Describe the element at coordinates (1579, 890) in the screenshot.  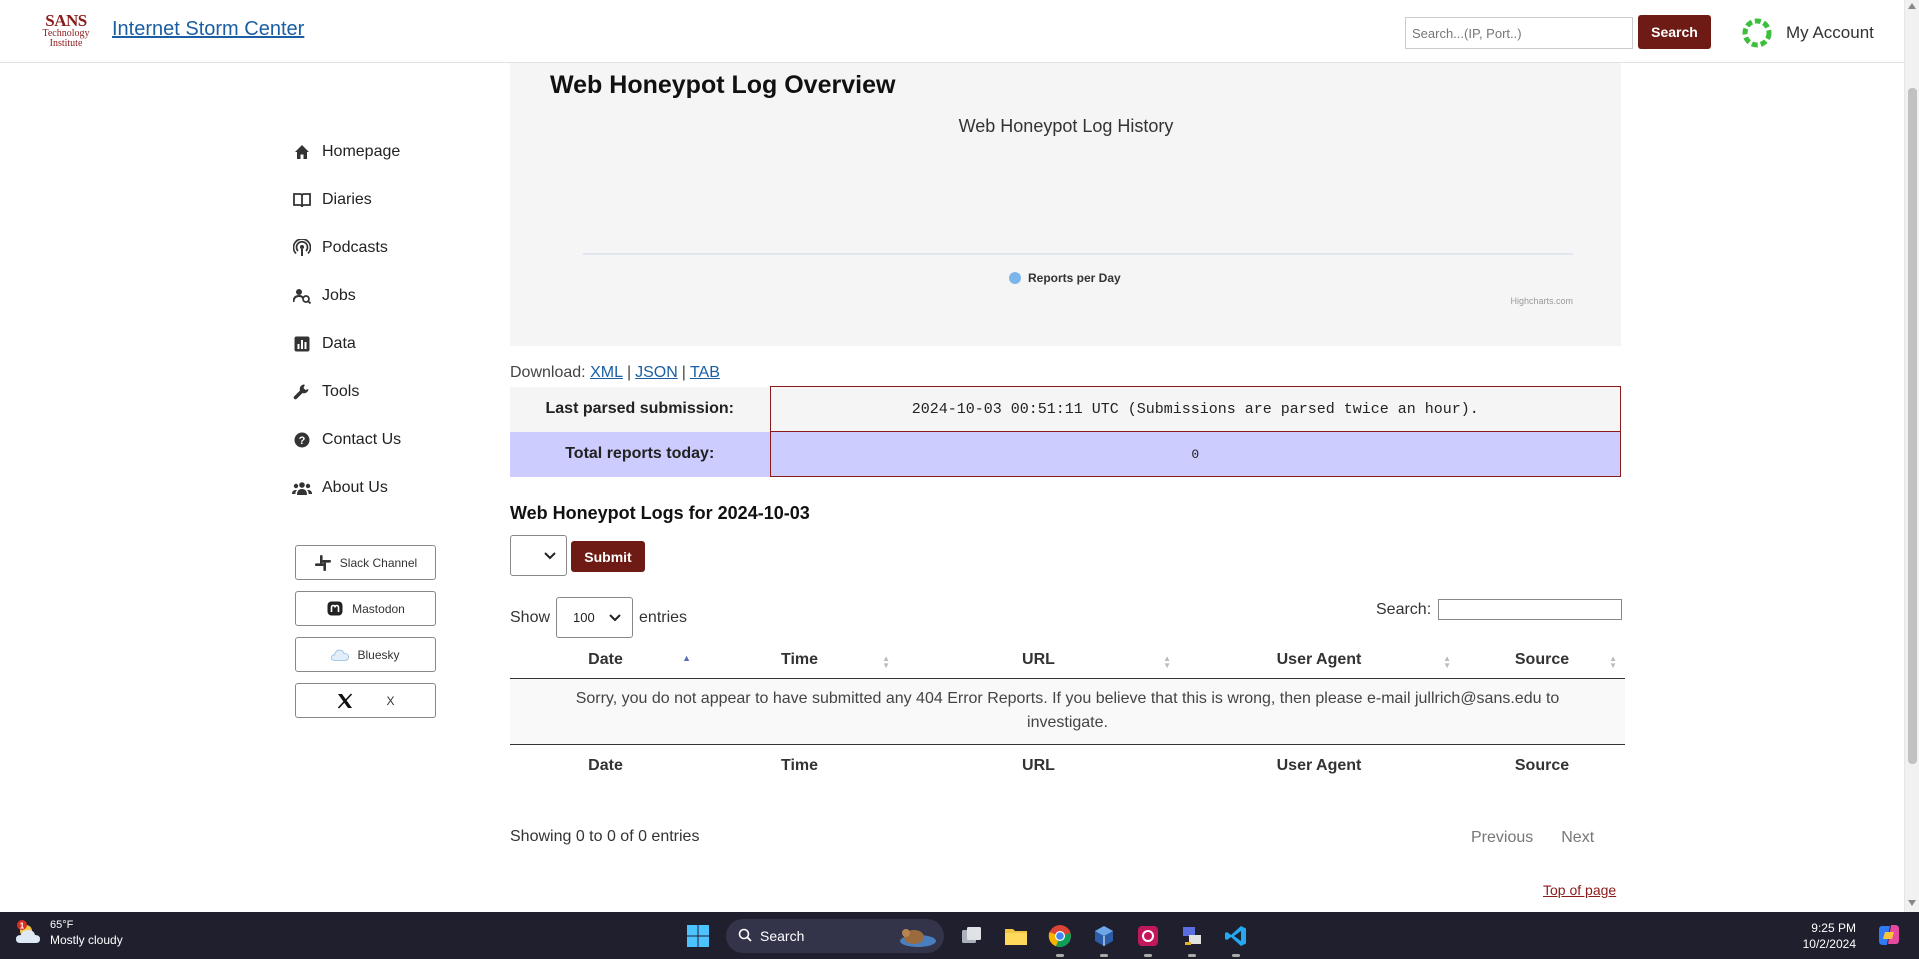
I see `top-of-page-link: Top of page` at that location.